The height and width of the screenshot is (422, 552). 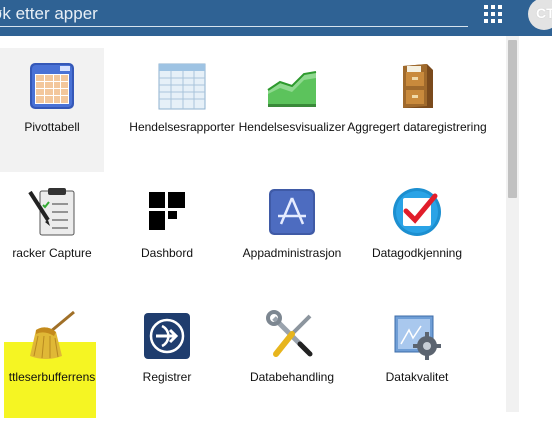 What do you see at coordinates (289, 333) in the screenshot?
I see `tools-icon` at bounding box center [289, 333].